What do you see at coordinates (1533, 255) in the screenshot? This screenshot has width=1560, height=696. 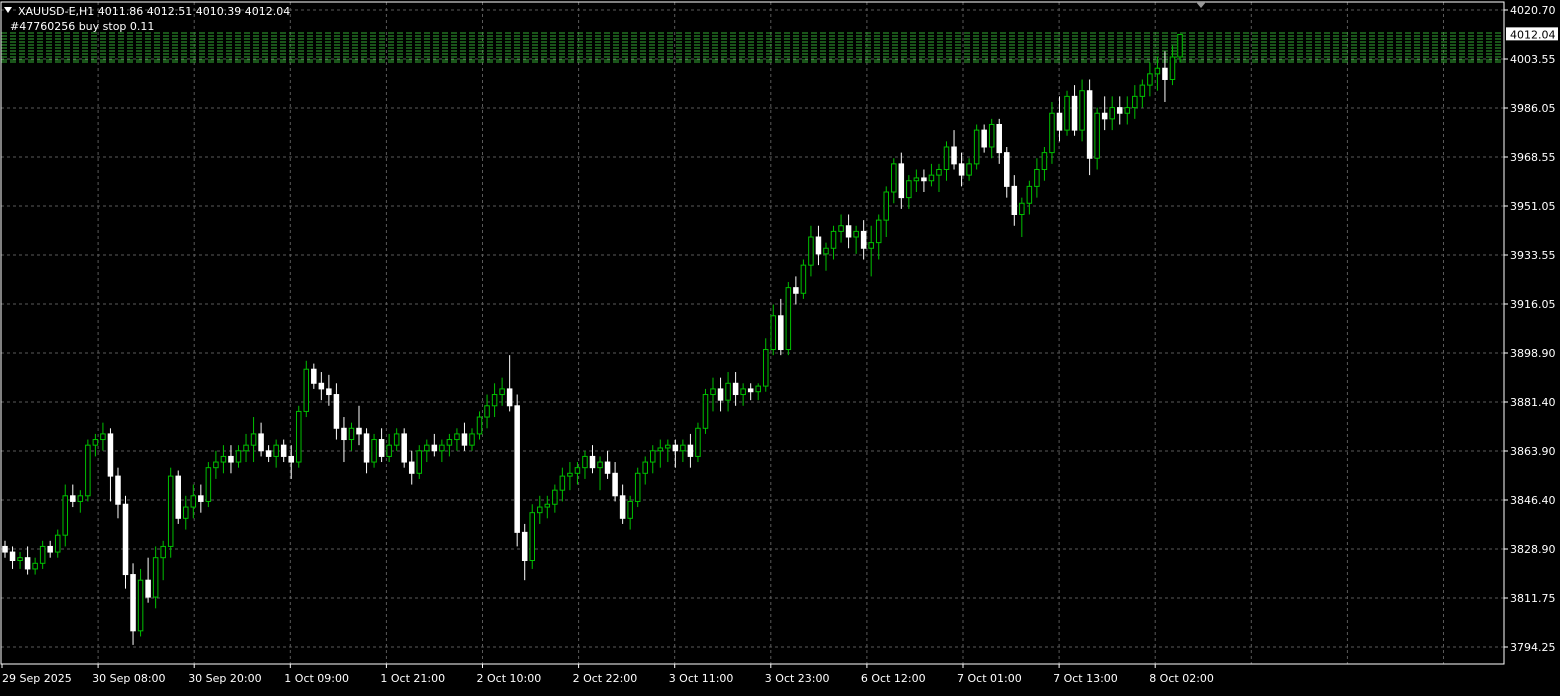 I see `y-tick-label: 3933.55` at bounding box center [1533, 255].